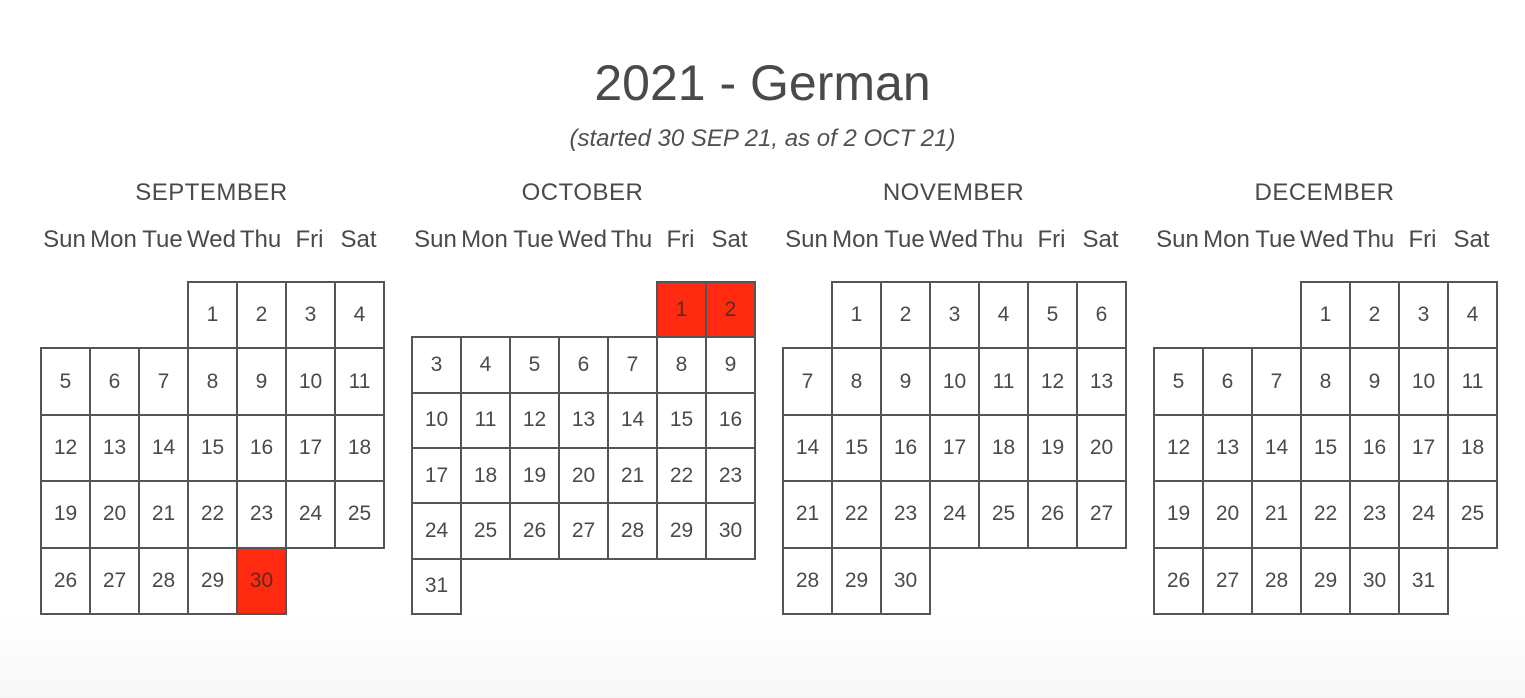 Image resolution: width=1525 pixels, height=698 pixels. Describe the element at coordinates (261, 580) in the screenshot. I see `day-cell-highlighted: 30` at that location.